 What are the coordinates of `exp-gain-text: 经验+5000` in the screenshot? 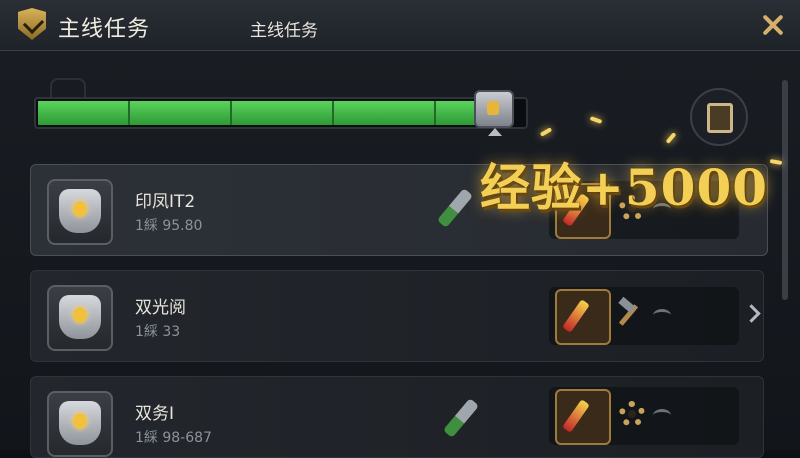 It's located at (624, 187).